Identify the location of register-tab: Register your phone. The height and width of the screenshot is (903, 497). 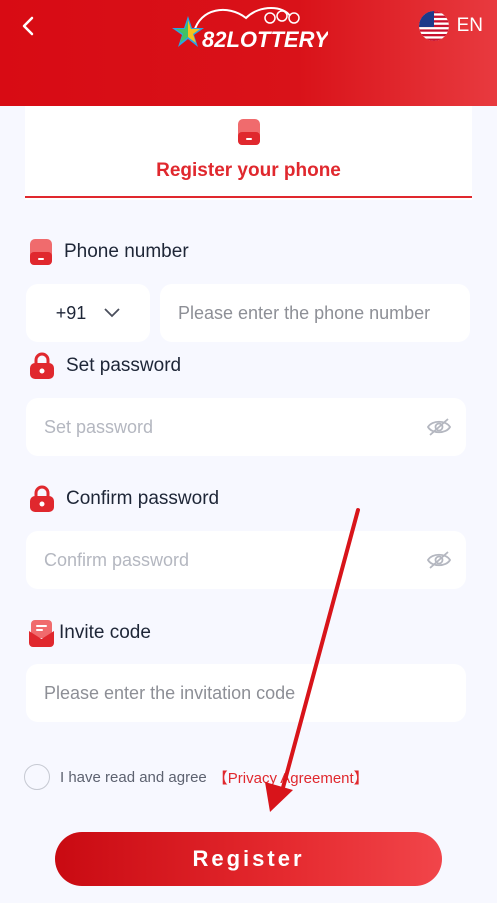
(248, 153).